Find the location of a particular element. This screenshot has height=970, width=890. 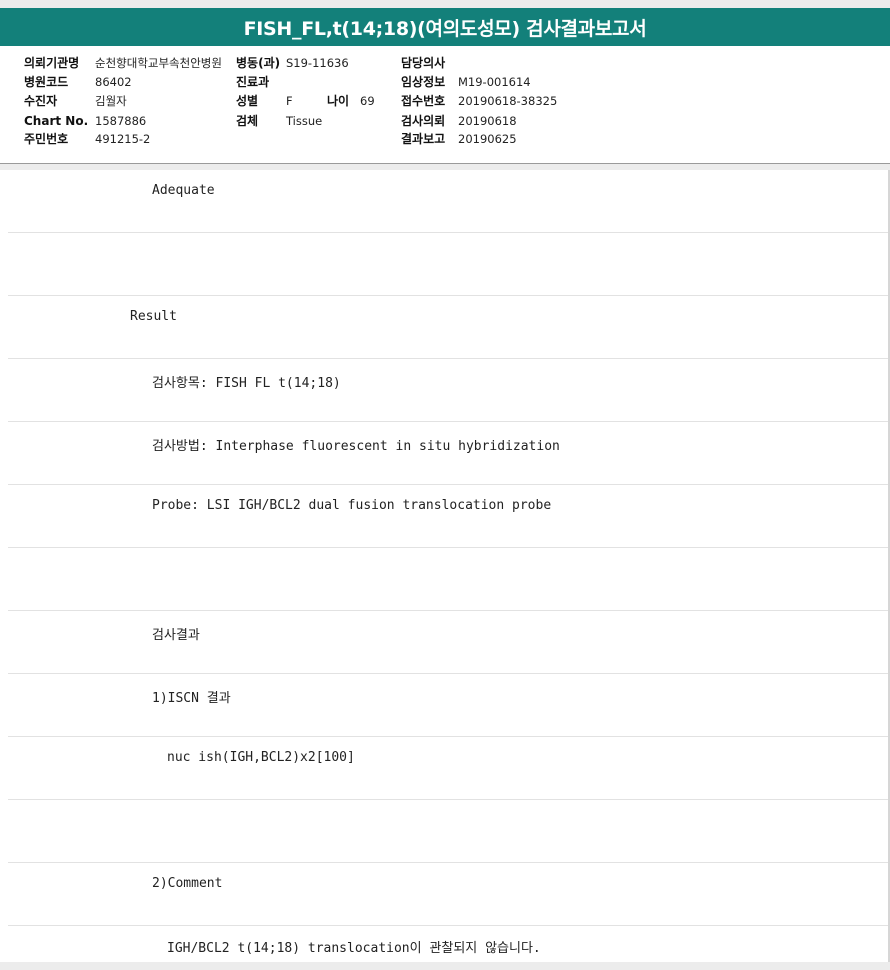

report-line-text: Result is located at coordinates (153, 316).